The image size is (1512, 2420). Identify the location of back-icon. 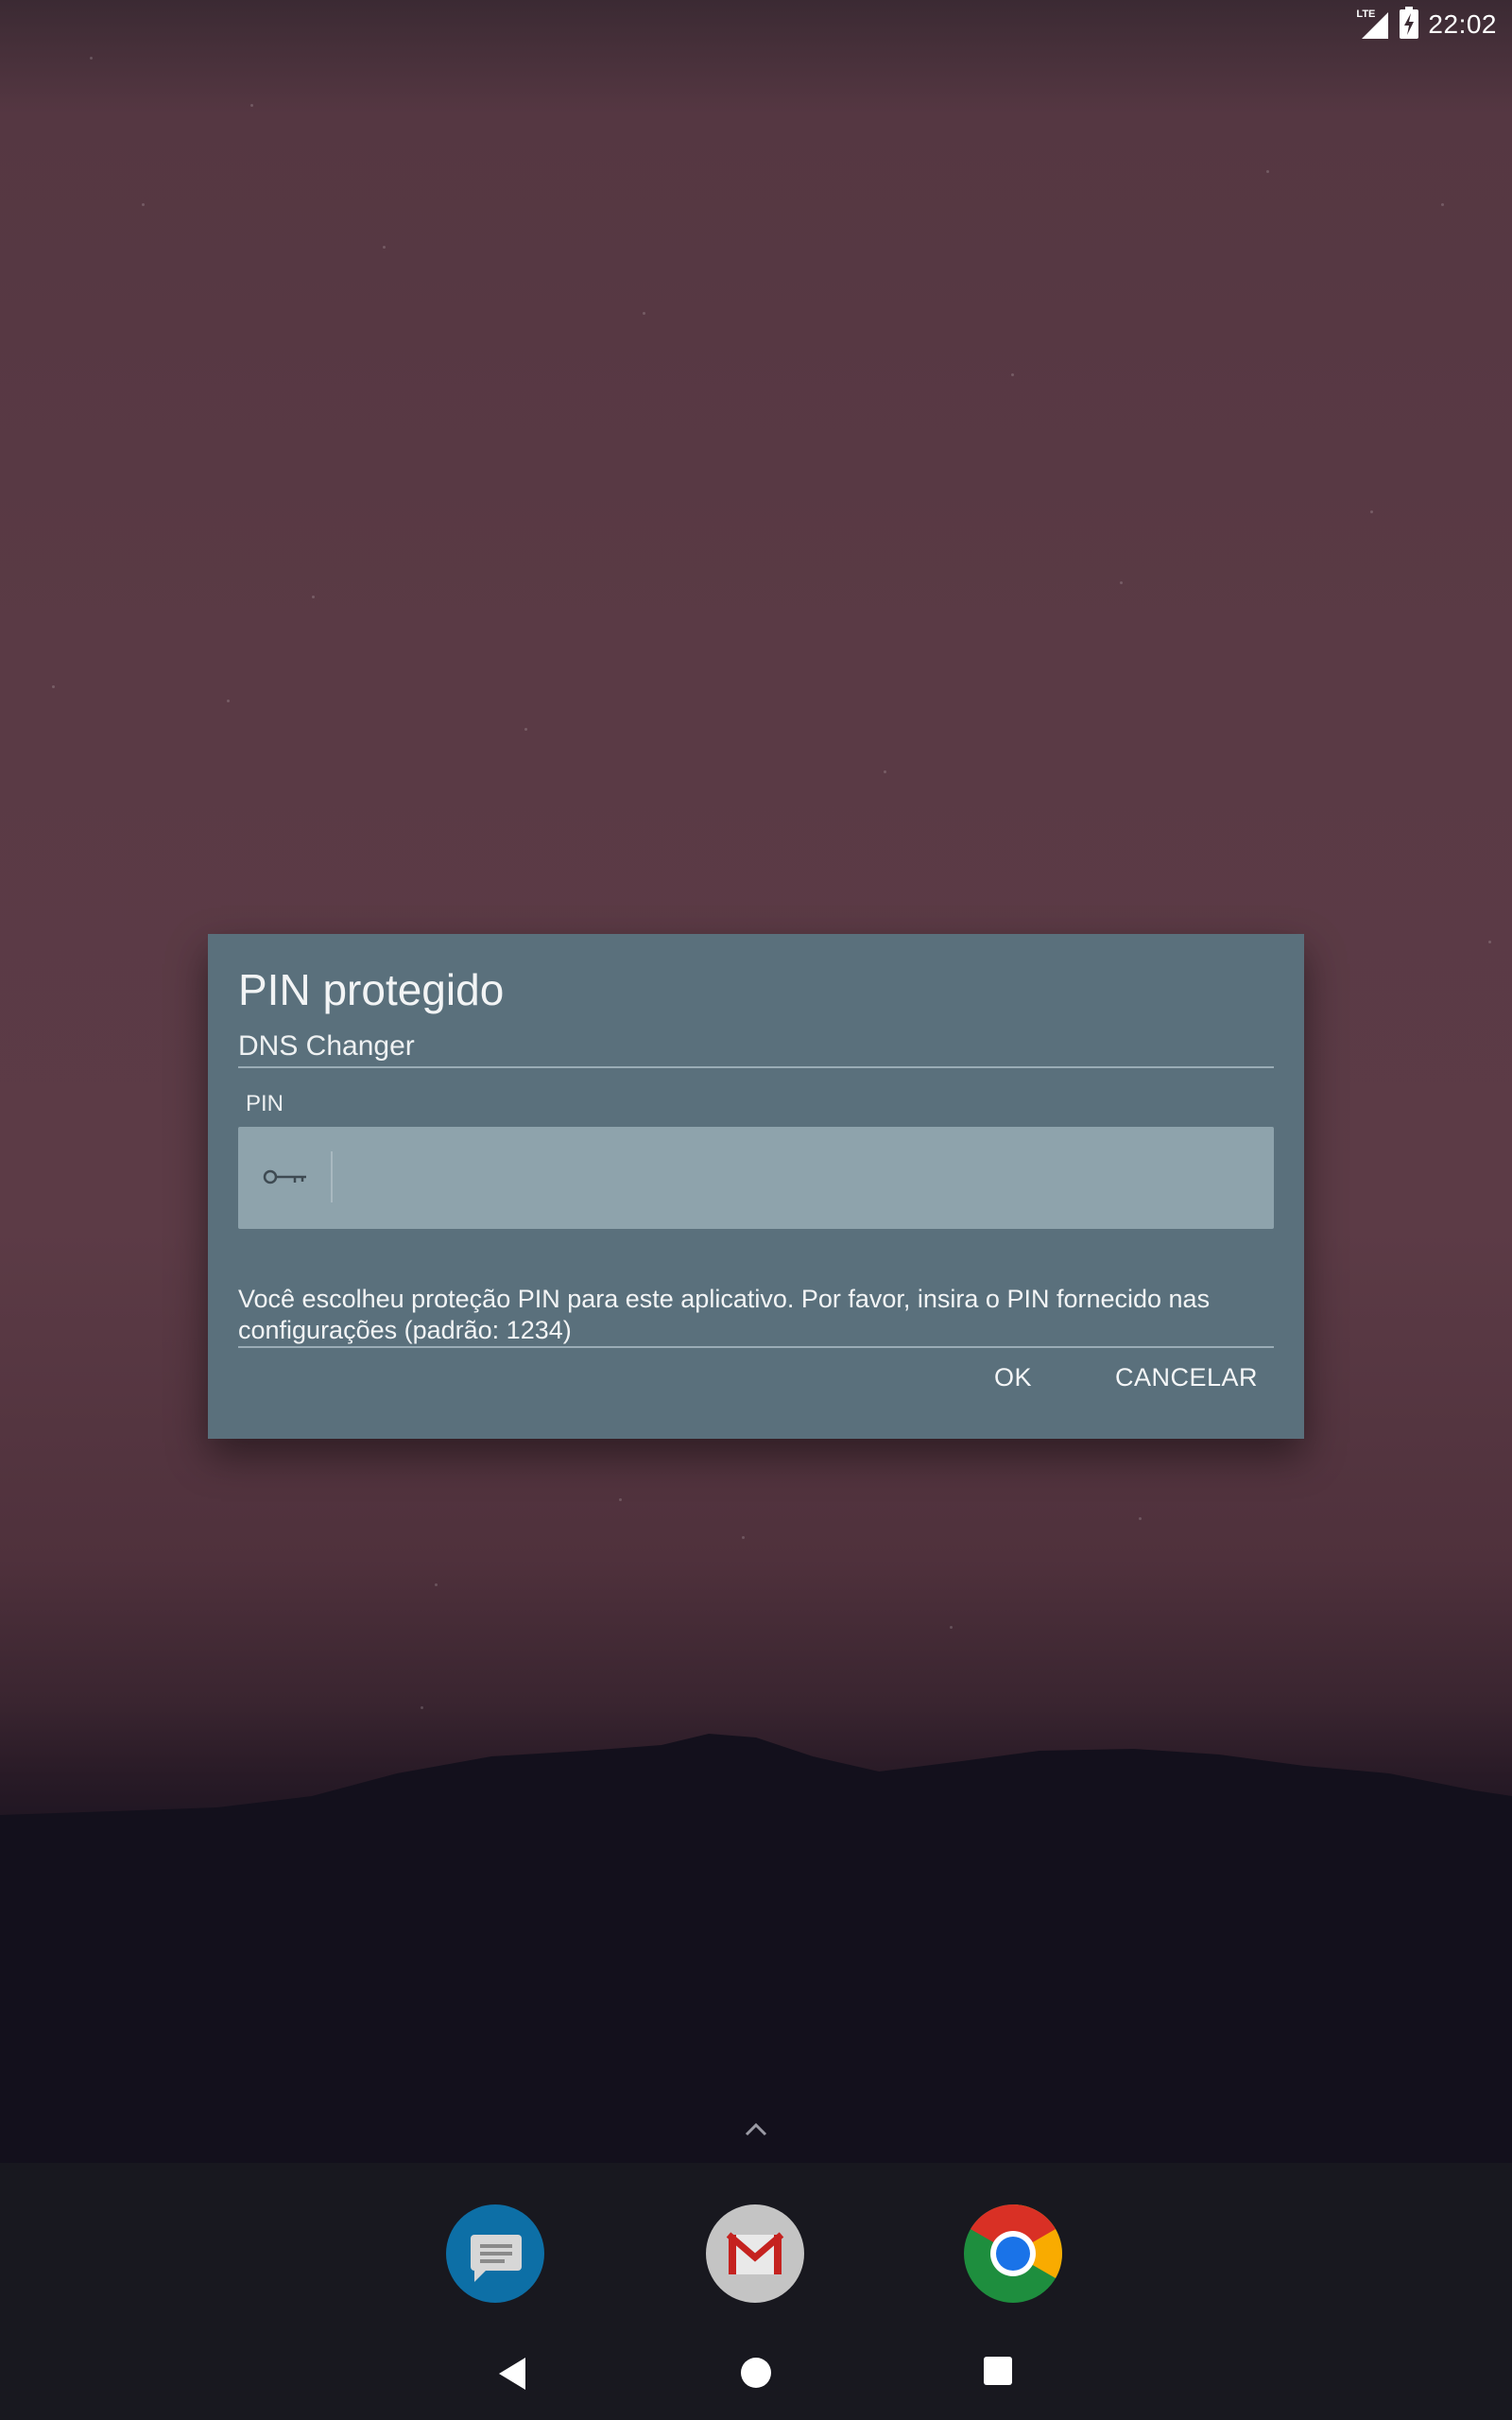
(513, 2376).